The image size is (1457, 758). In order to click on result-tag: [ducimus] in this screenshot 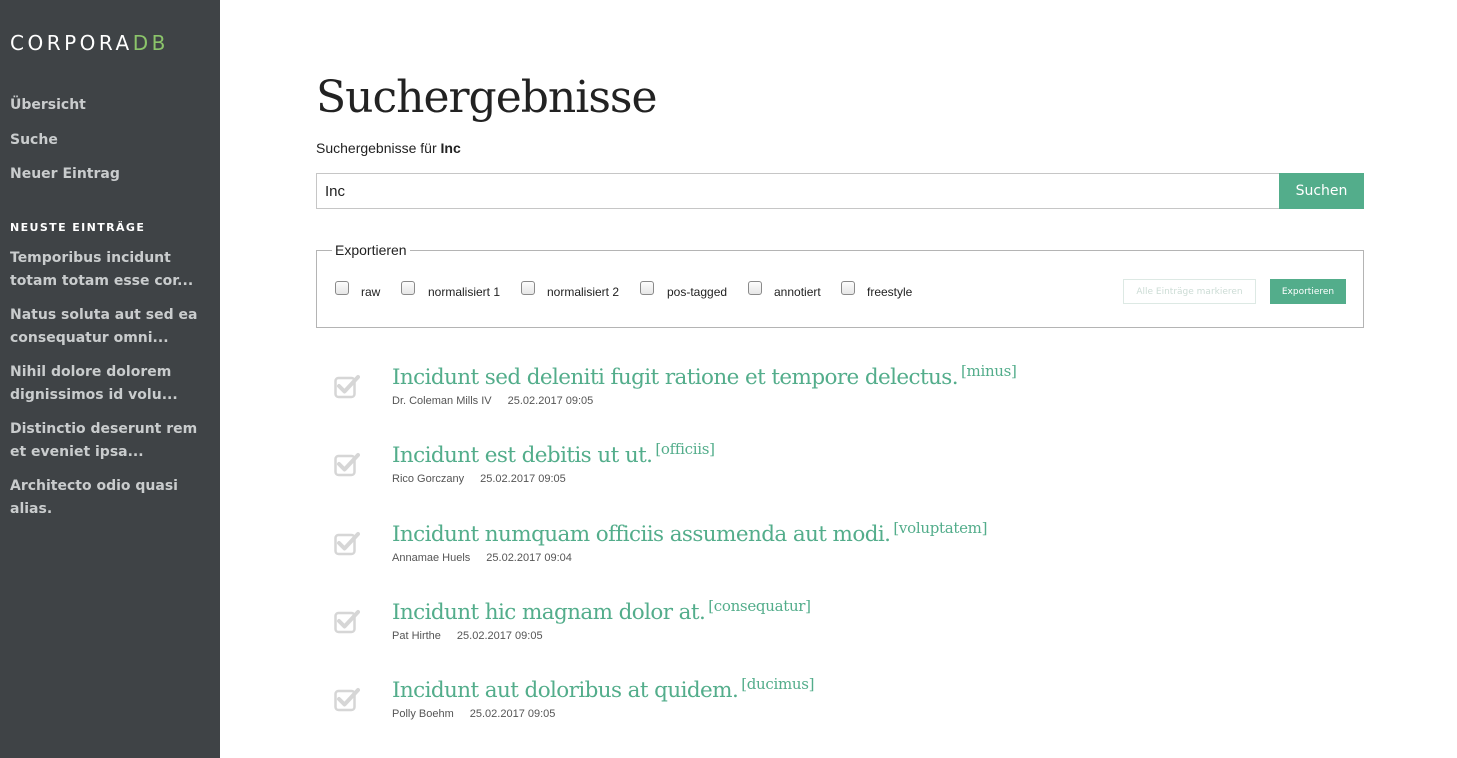, I will do `click(778, 684)`.